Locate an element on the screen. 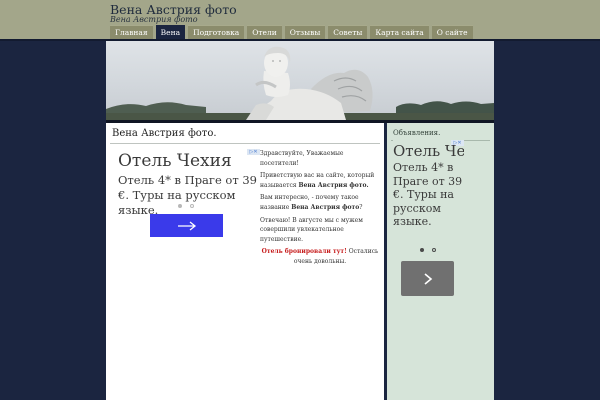 The height and width of the screenshot is (400, 600). sphinx-statue-image is located at coordinates (300, 83).